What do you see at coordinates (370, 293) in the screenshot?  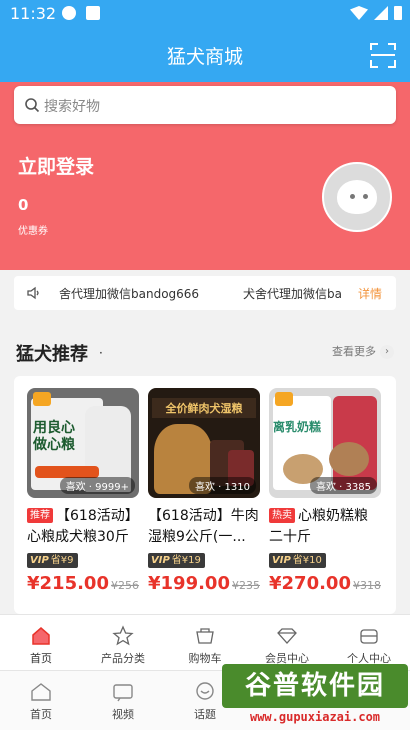 I see `announcement-detail-link: 详情` at bounding box center [370, 293].